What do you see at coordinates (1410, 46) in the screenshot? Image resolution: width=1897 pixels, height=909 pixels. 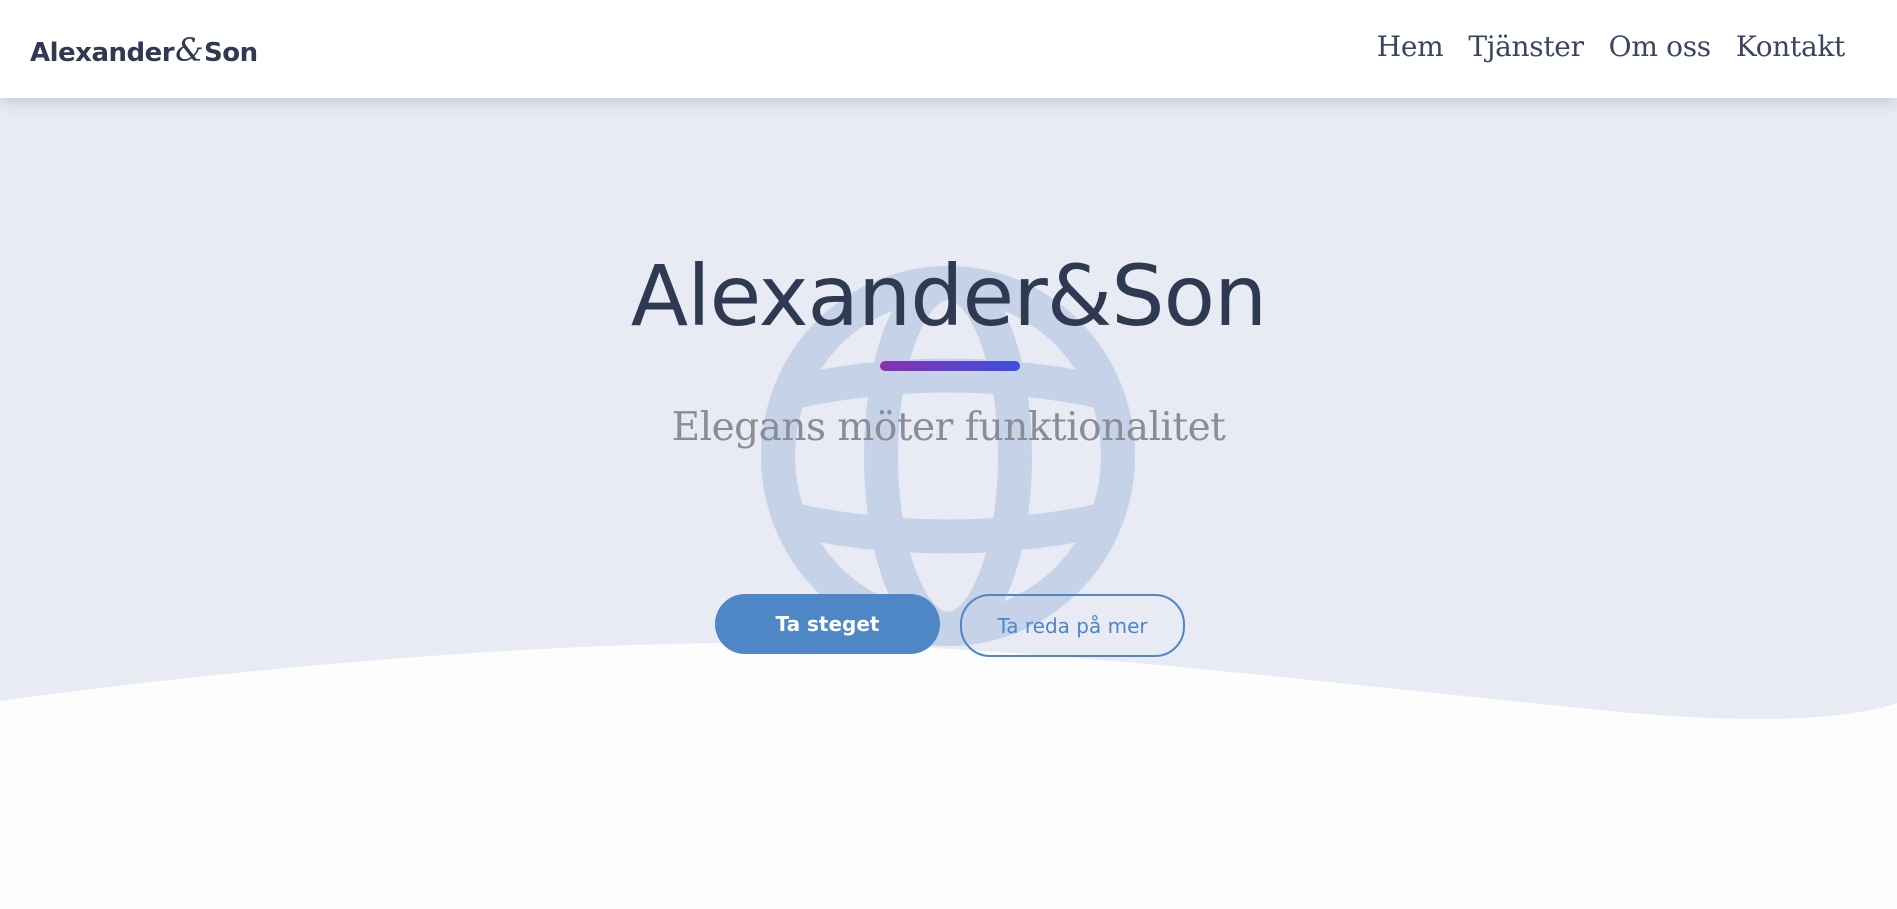 I see `nav-link-hem: Hem` at bounding box center [1410, 46].